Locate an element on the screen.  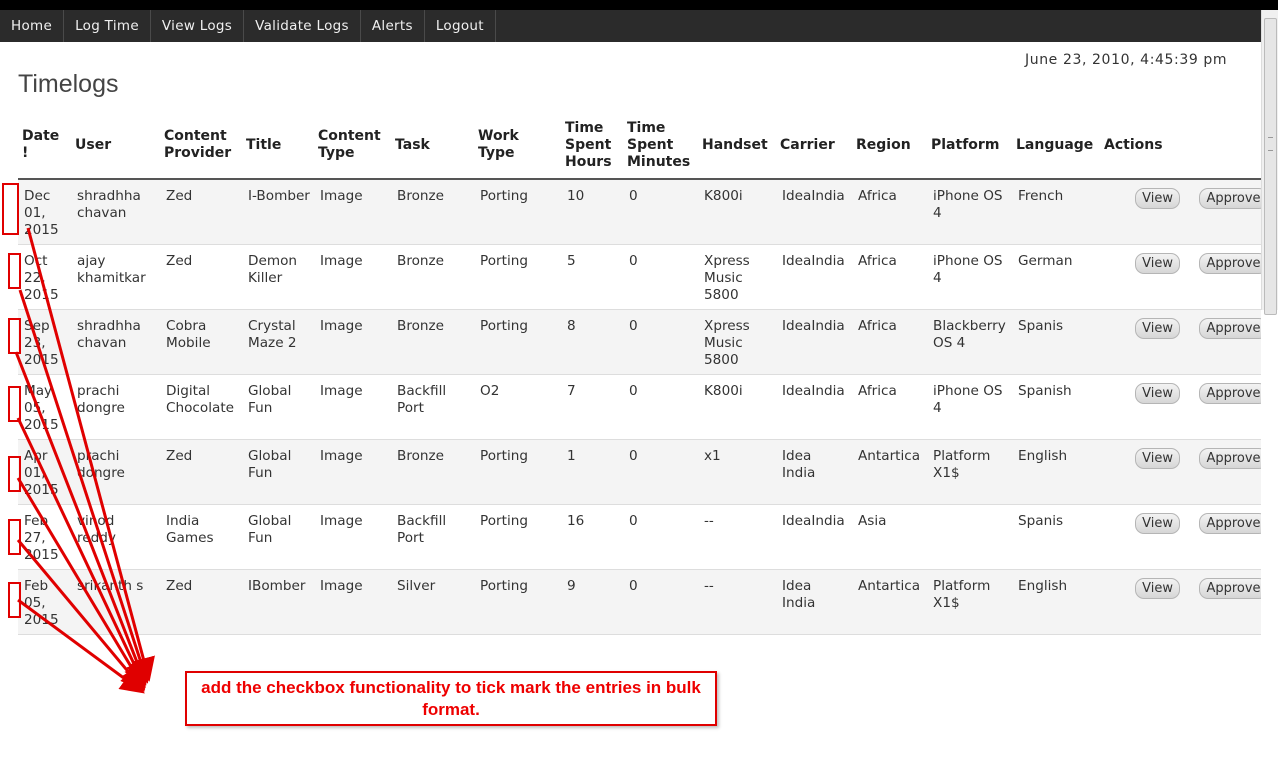
column-header-time-minutes: Time Spent Minutes is located at coordinates (660, 146).